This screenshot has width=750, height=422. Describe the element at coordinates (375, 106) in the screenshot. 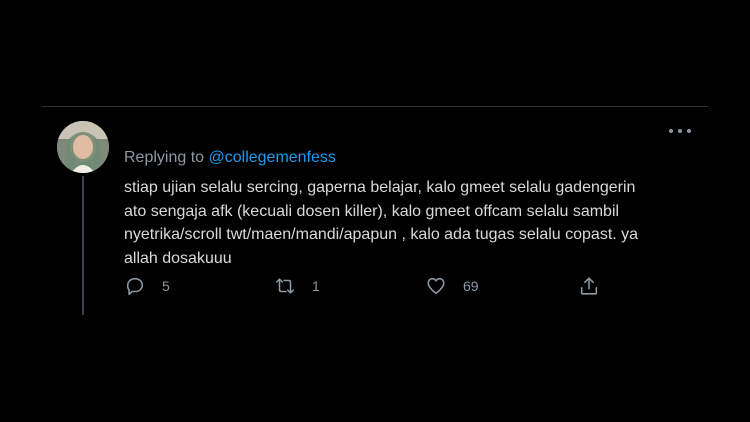

I see `divider` at that location.